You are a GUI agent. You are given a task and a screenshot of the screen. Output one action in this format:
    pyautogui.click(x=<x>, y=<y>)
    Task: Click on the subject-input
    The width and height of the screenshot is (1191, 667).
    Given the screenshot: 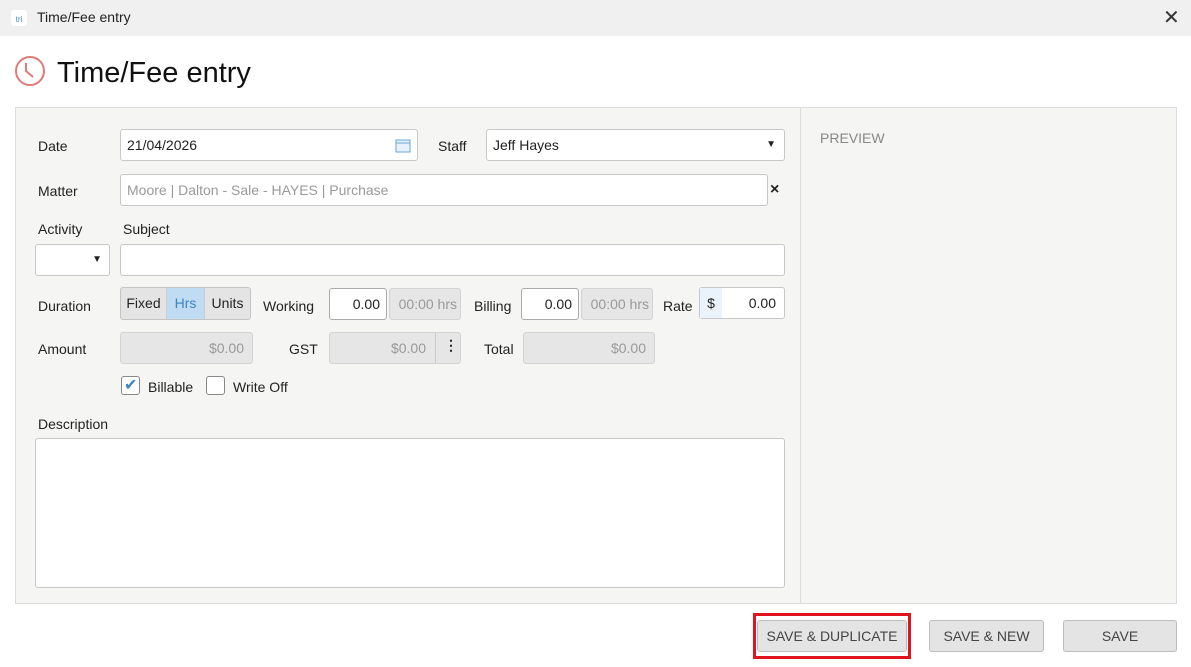 What is the action you would take?
    pyautogui.click(x=452, y=260)
    